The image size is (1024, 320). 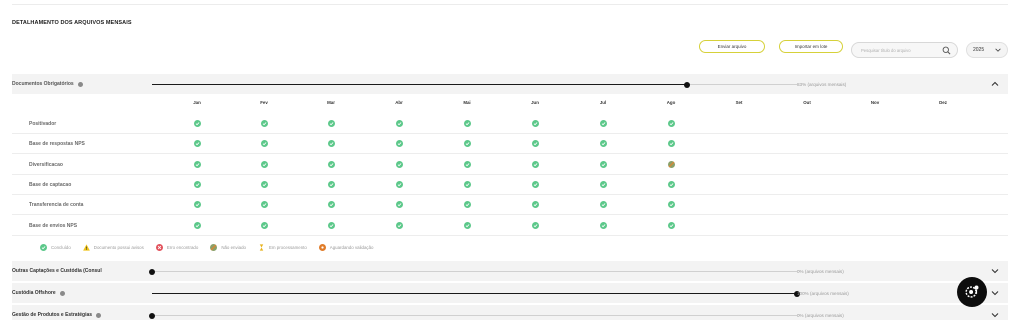 I want to click on search-icon, so click(x=946, y=50).